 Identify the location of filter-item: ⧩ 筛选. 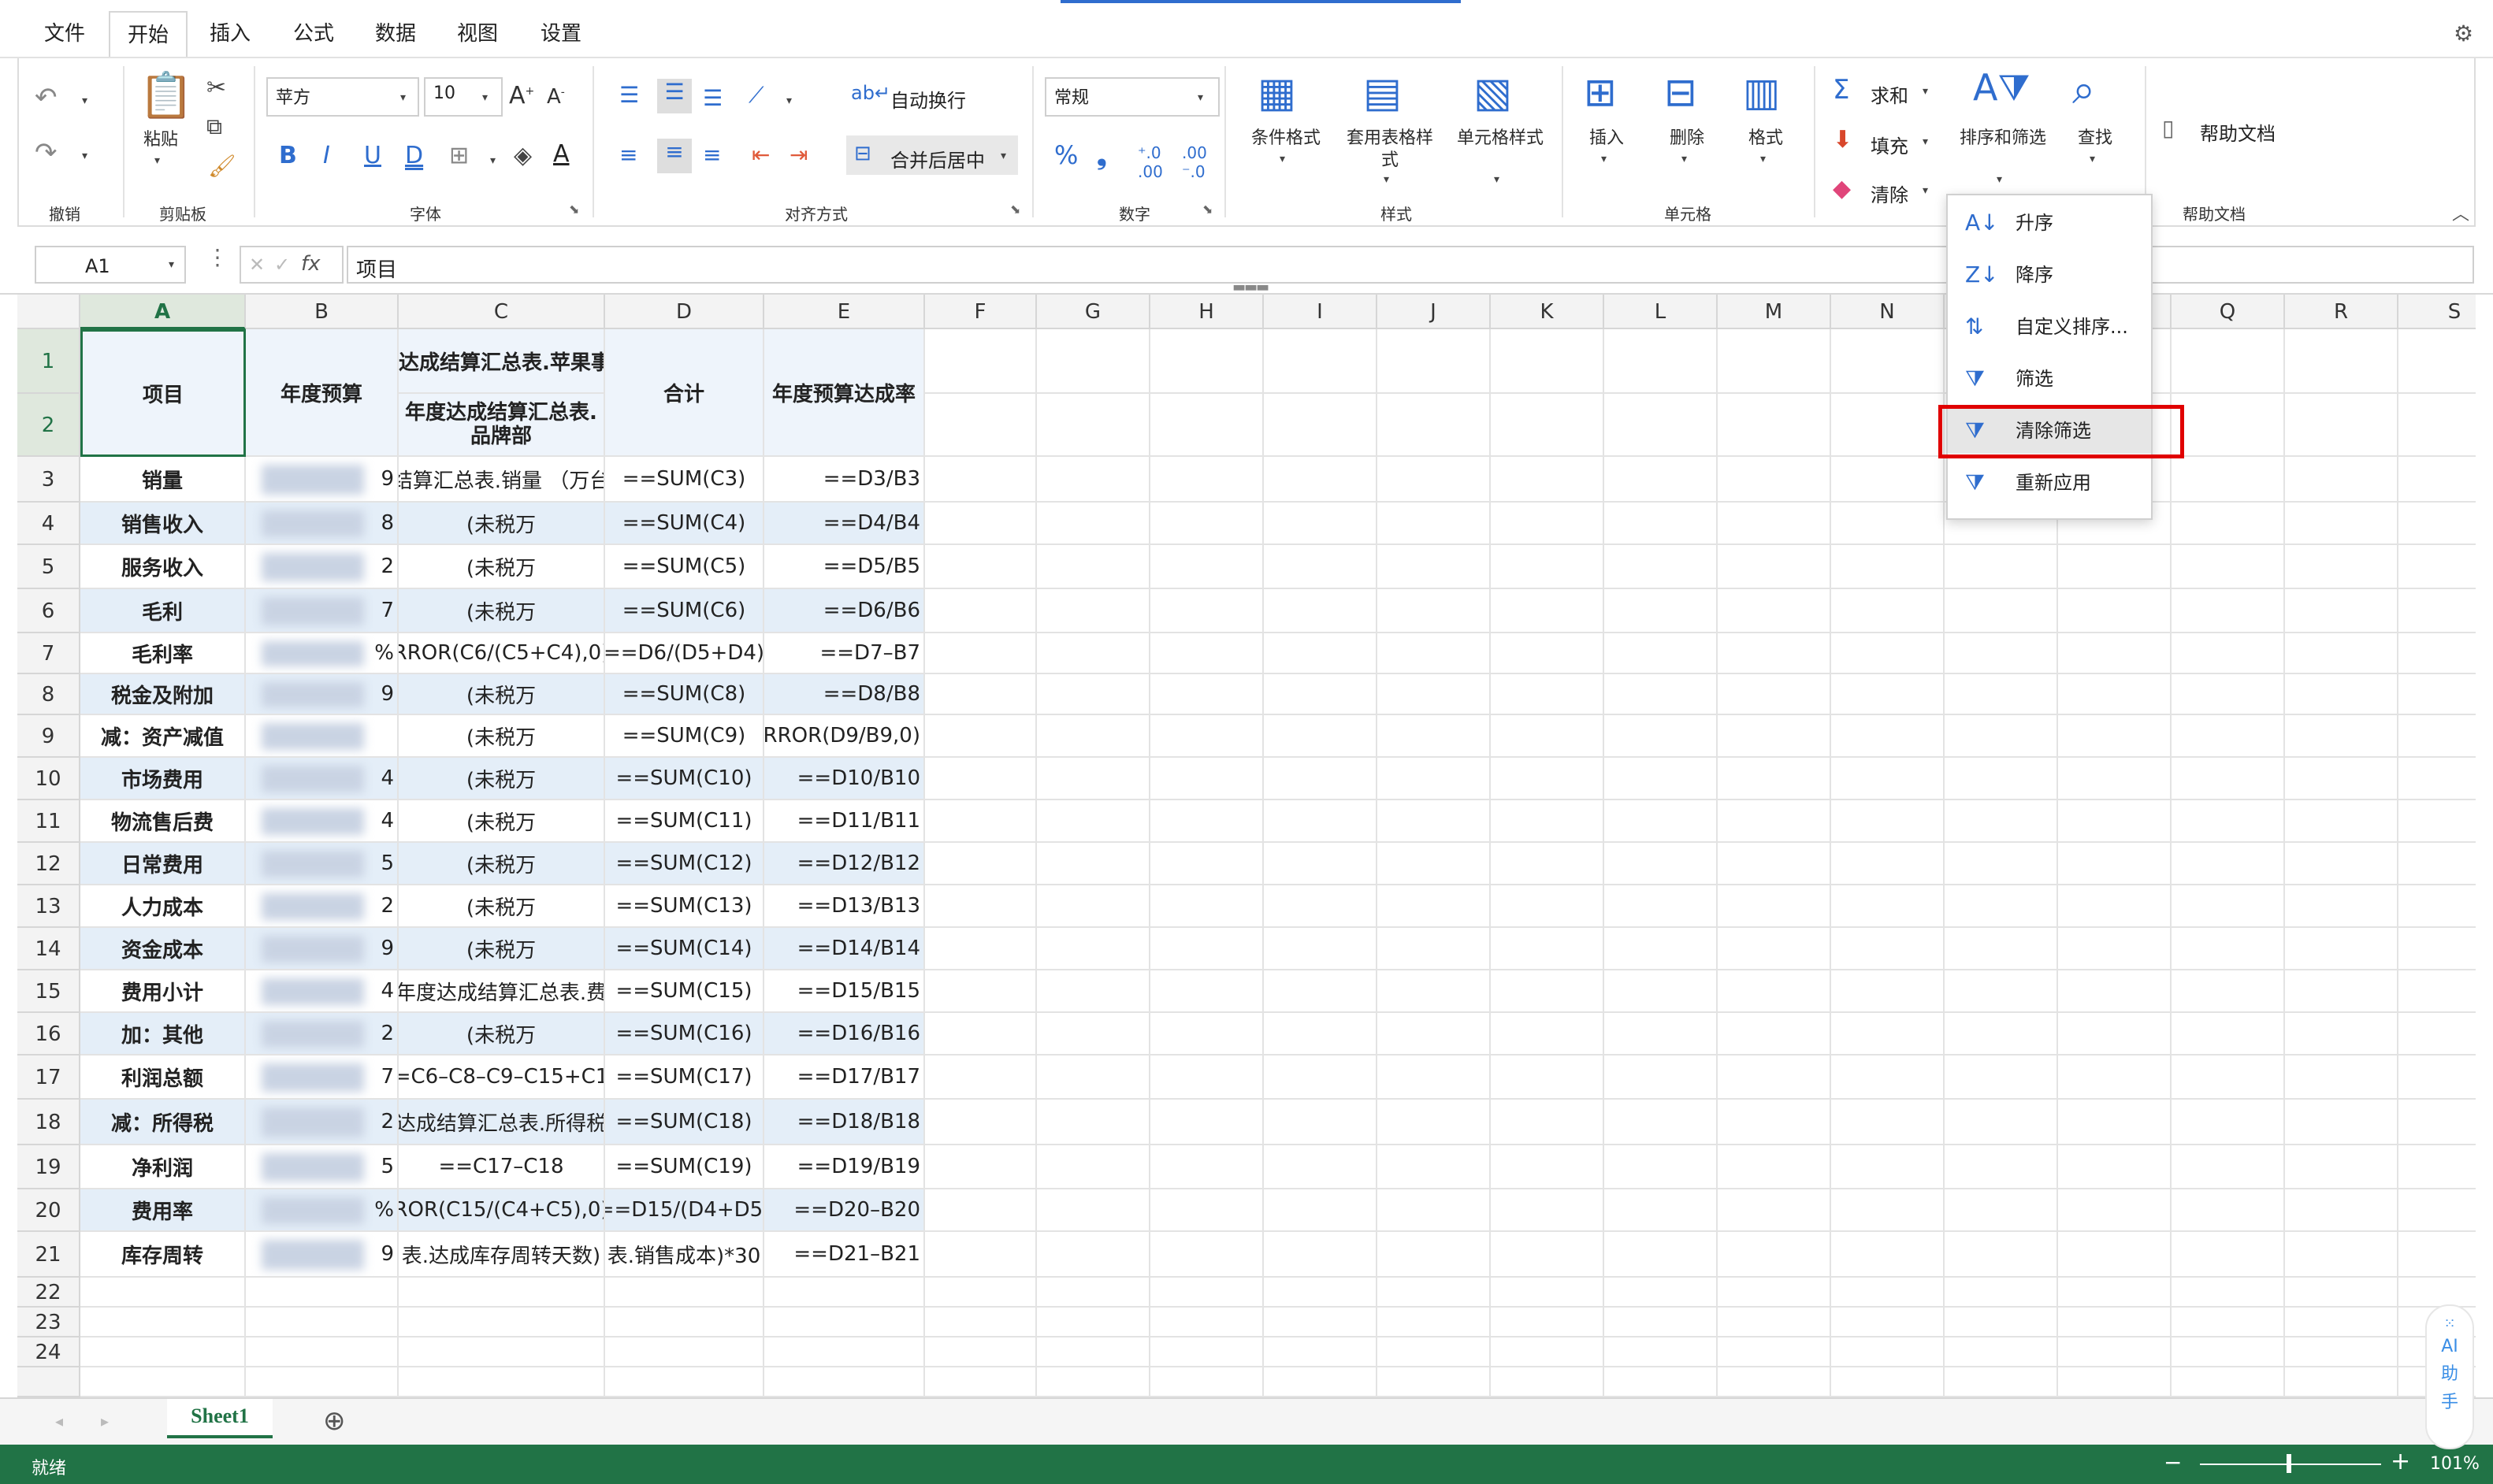
(2050, 379).